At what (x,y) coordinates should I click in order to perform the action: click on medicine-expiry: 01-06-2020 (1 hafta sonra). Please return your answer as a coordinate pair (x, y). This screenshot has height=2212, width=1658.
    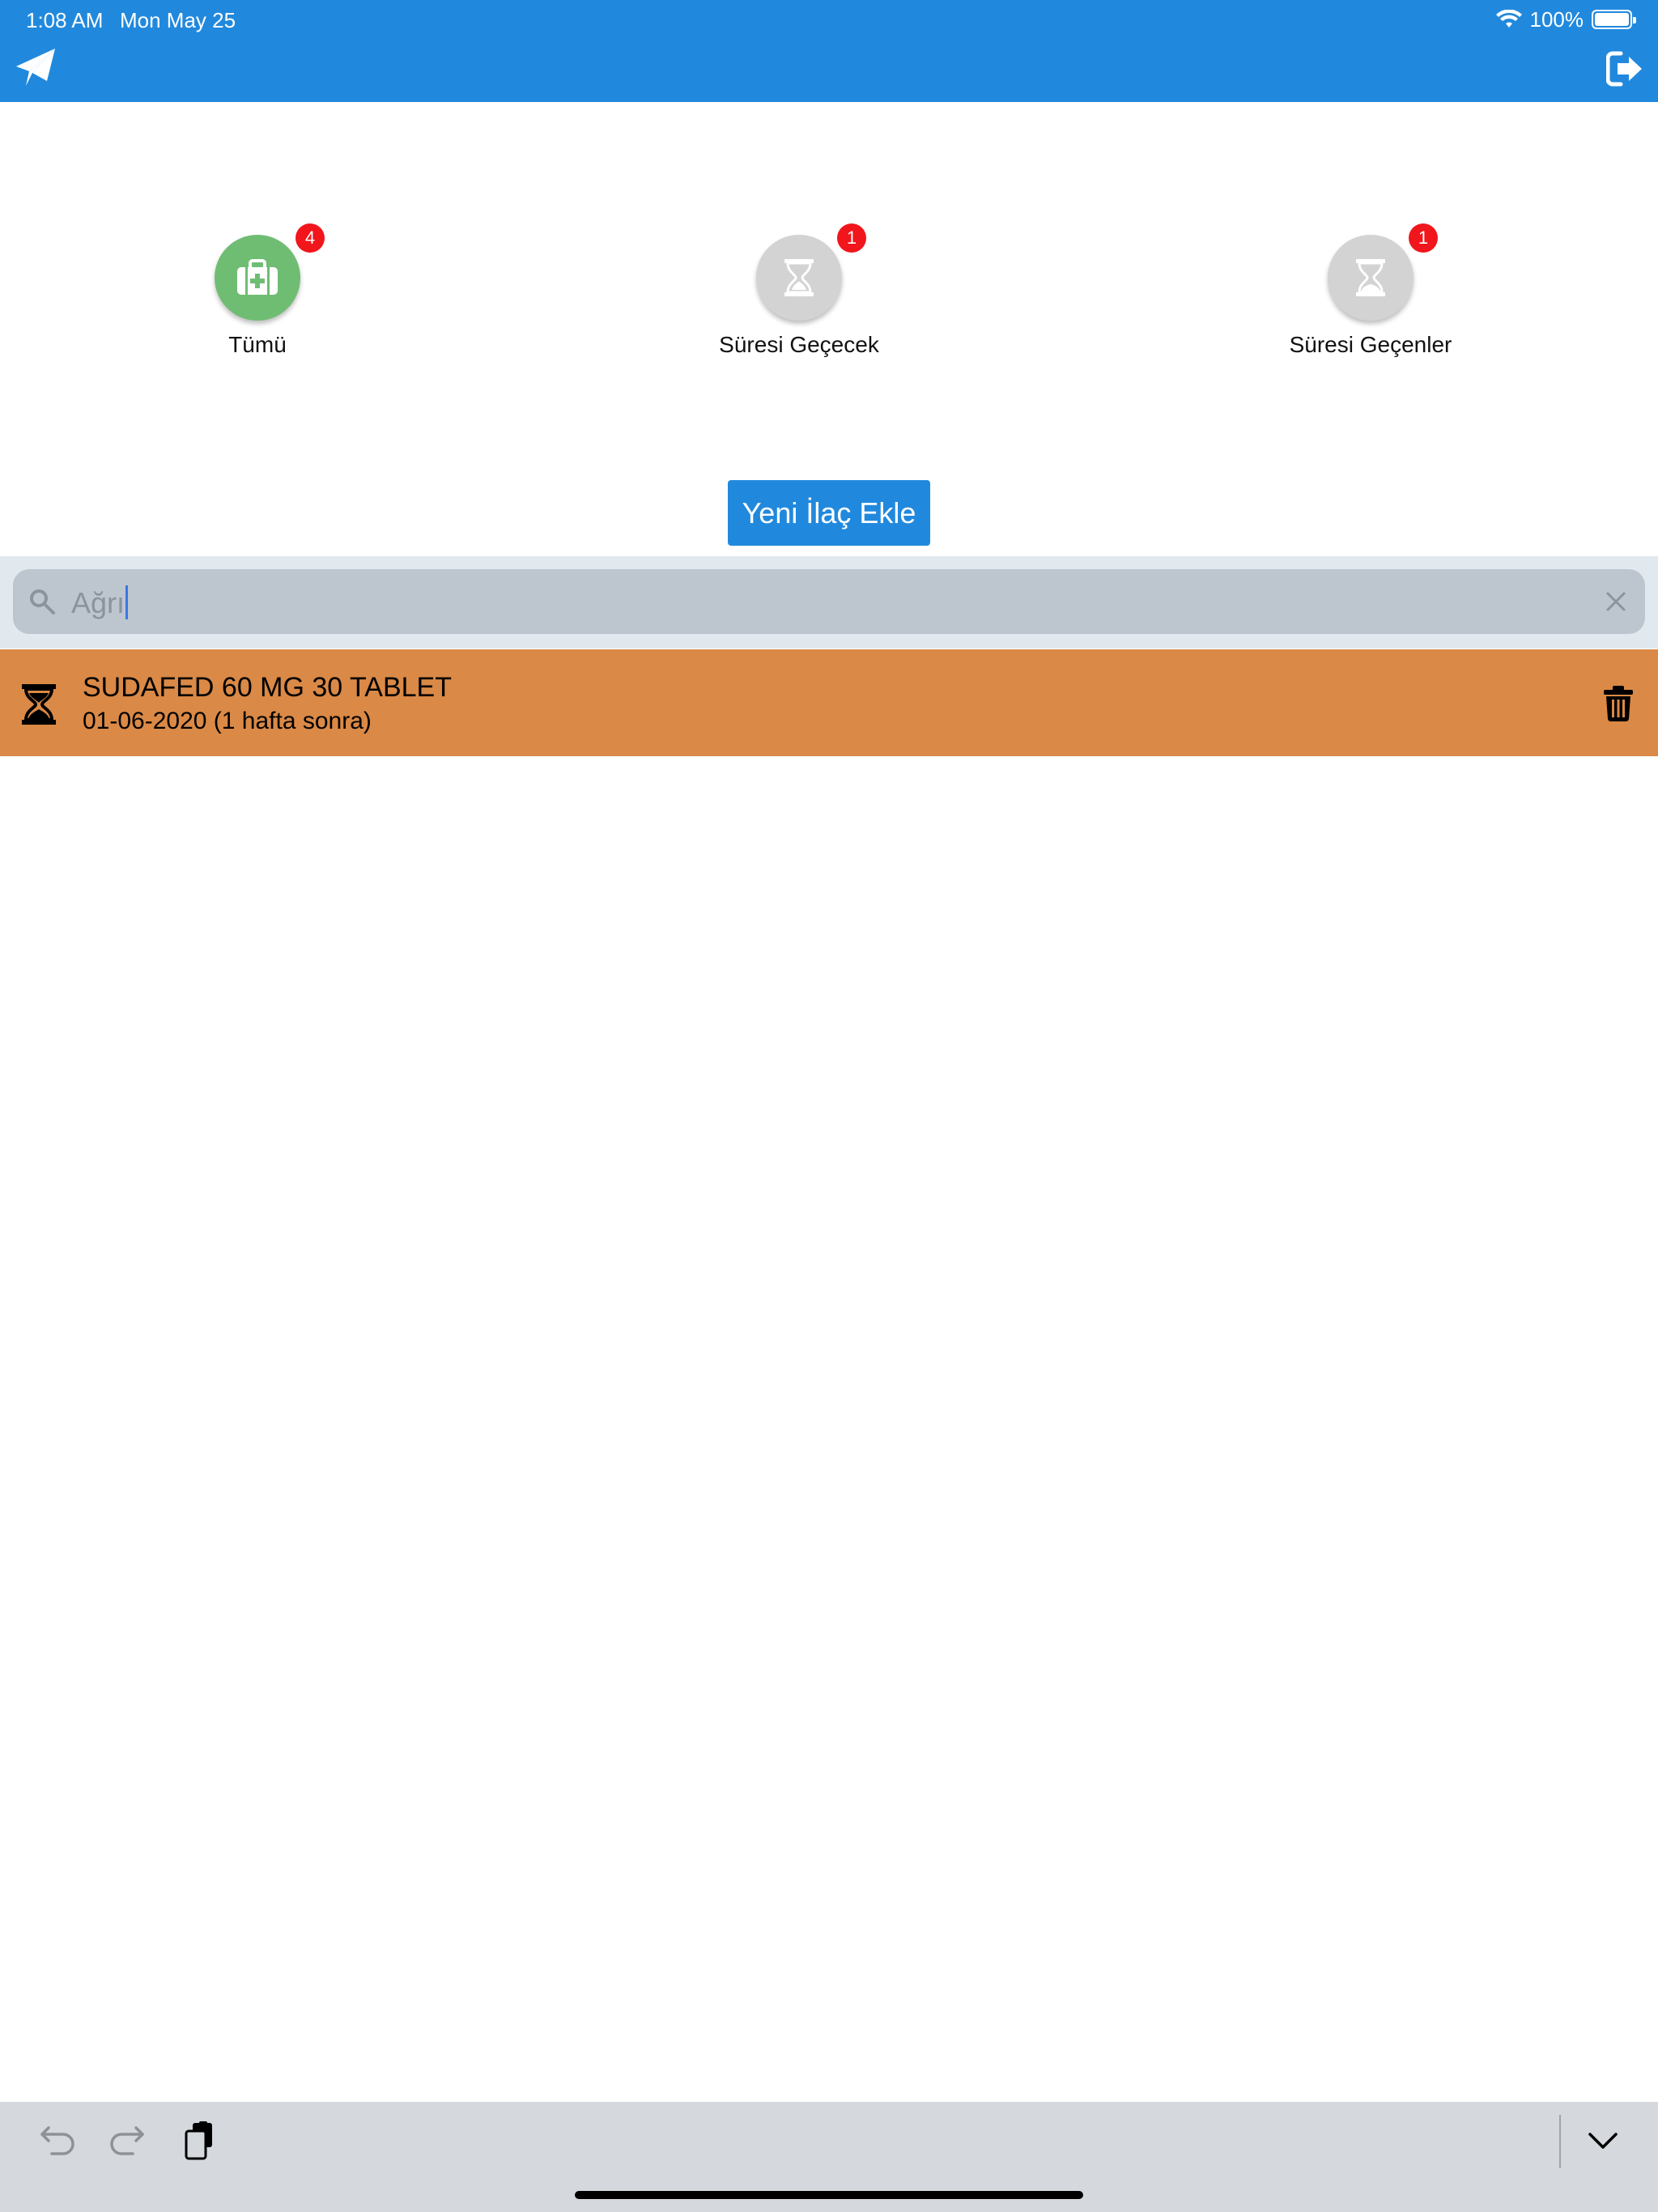
    Looking at the image, I should click on (227, 721).